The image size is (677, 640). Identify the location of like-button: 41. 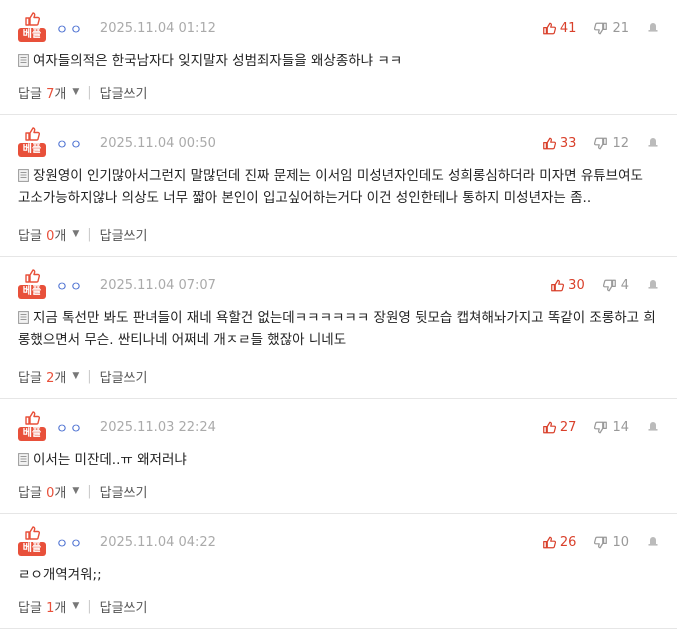
(559, 28).